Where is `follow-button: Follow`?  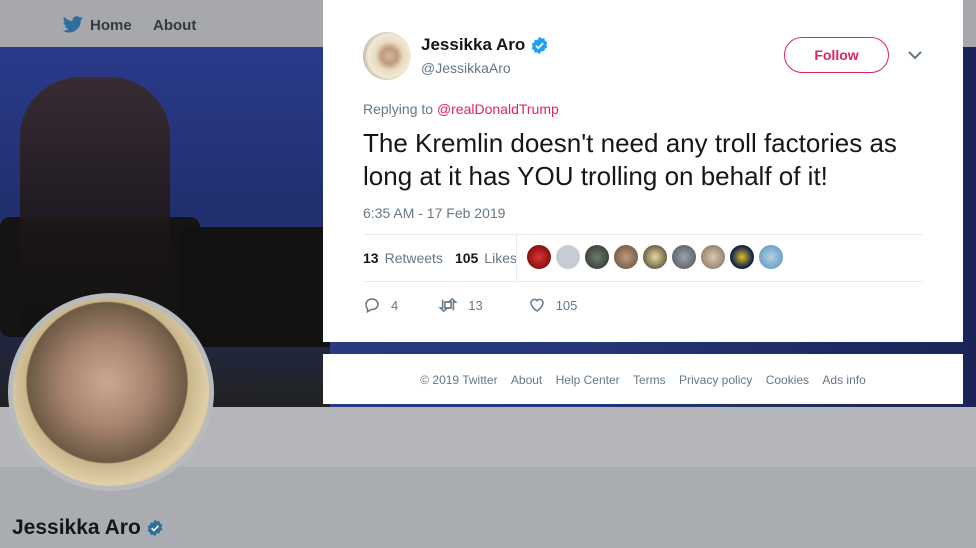 follow-button: Follow is located at coordinates (836, 55).